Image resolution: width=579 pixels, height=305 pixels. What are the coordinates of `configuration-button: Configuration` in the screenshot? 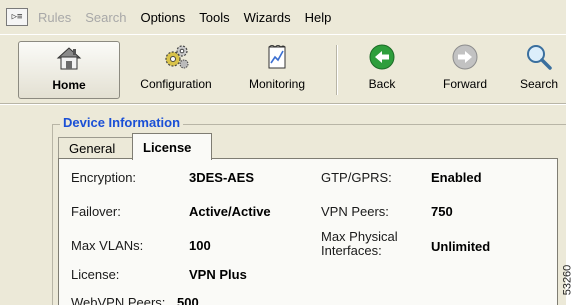 It's located at (176, 70).